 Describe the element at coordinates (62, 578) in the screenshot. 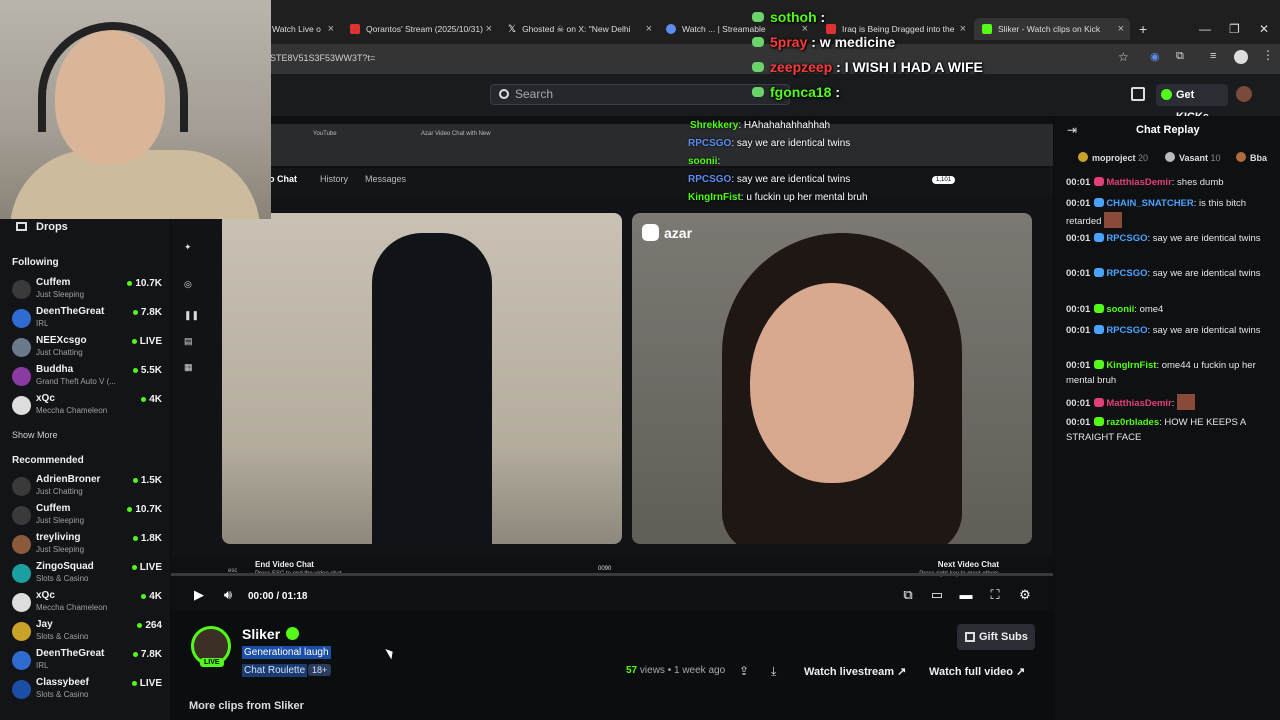

I see `channel-category: Slots & Casino` at that location.